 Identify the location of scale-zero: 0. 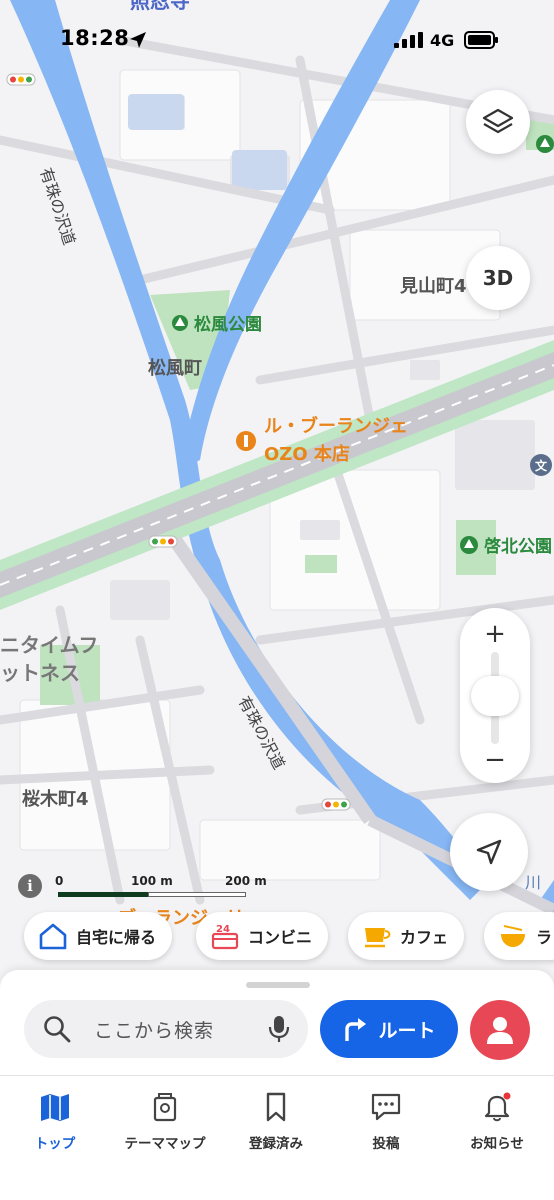
(59, 881).